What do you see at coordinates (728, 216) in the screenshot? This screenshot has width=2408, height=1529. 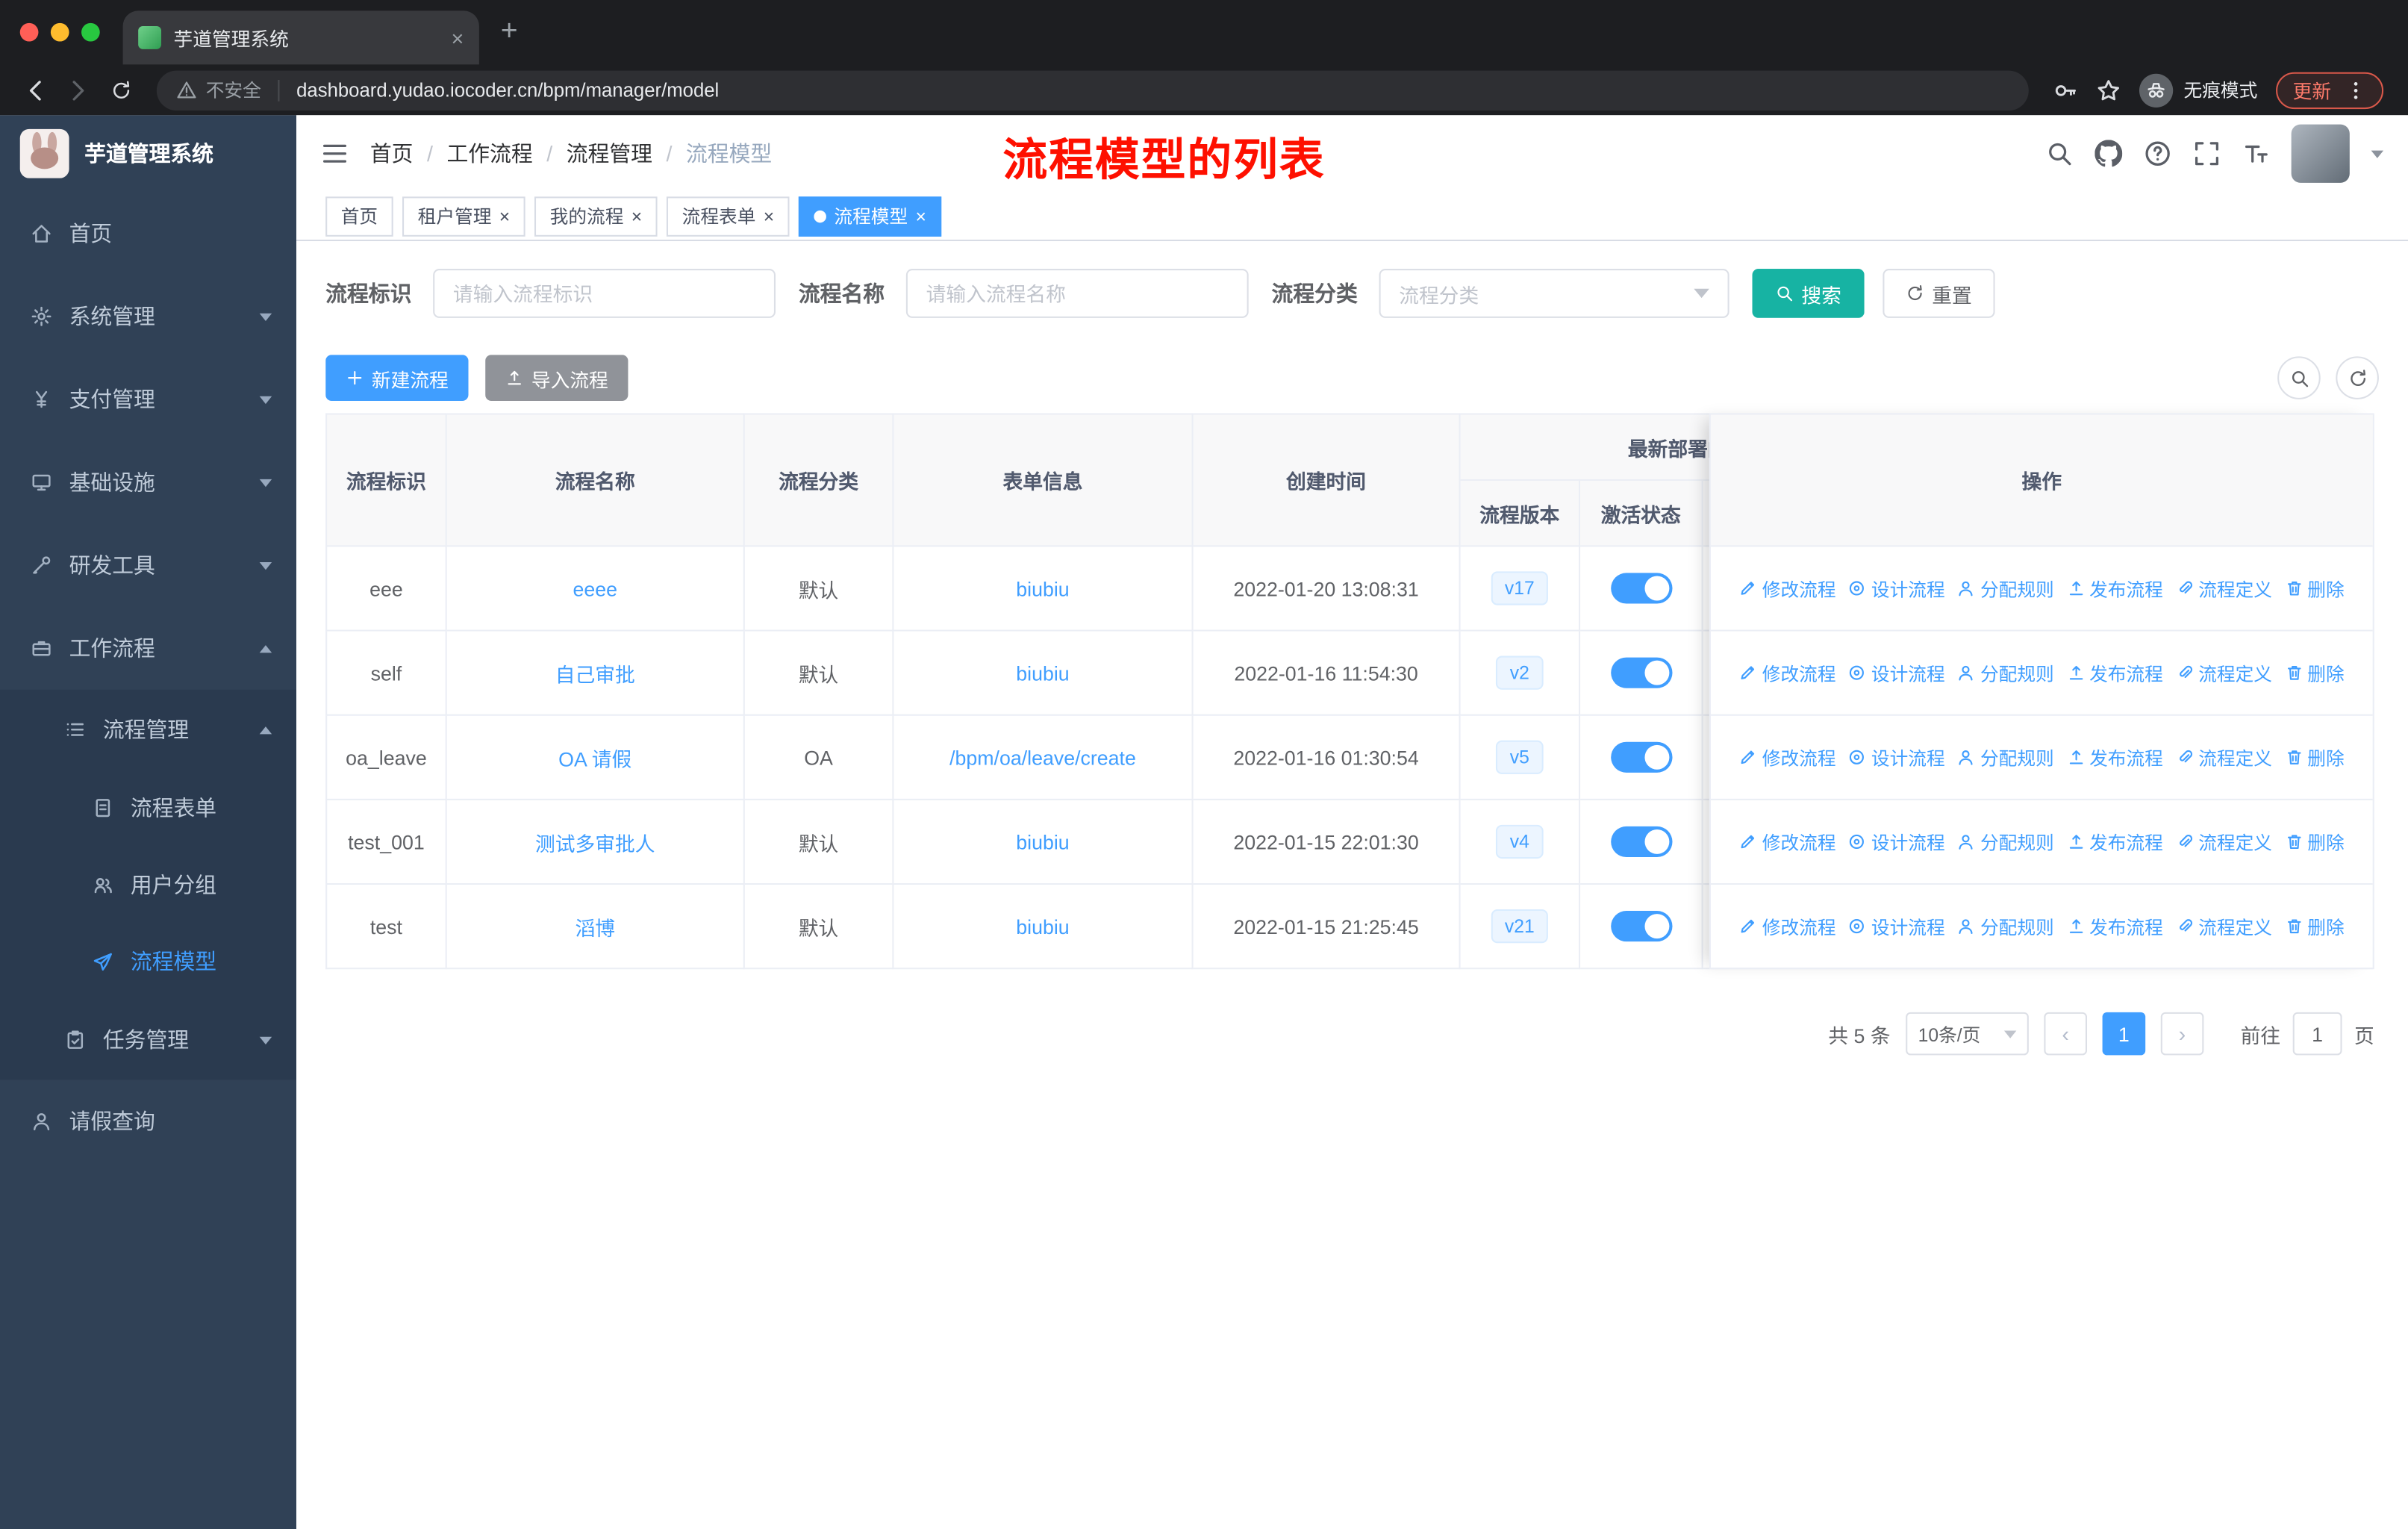 I see `tag-process-form: 流程表单 ×` at bounding box center [728, 216].